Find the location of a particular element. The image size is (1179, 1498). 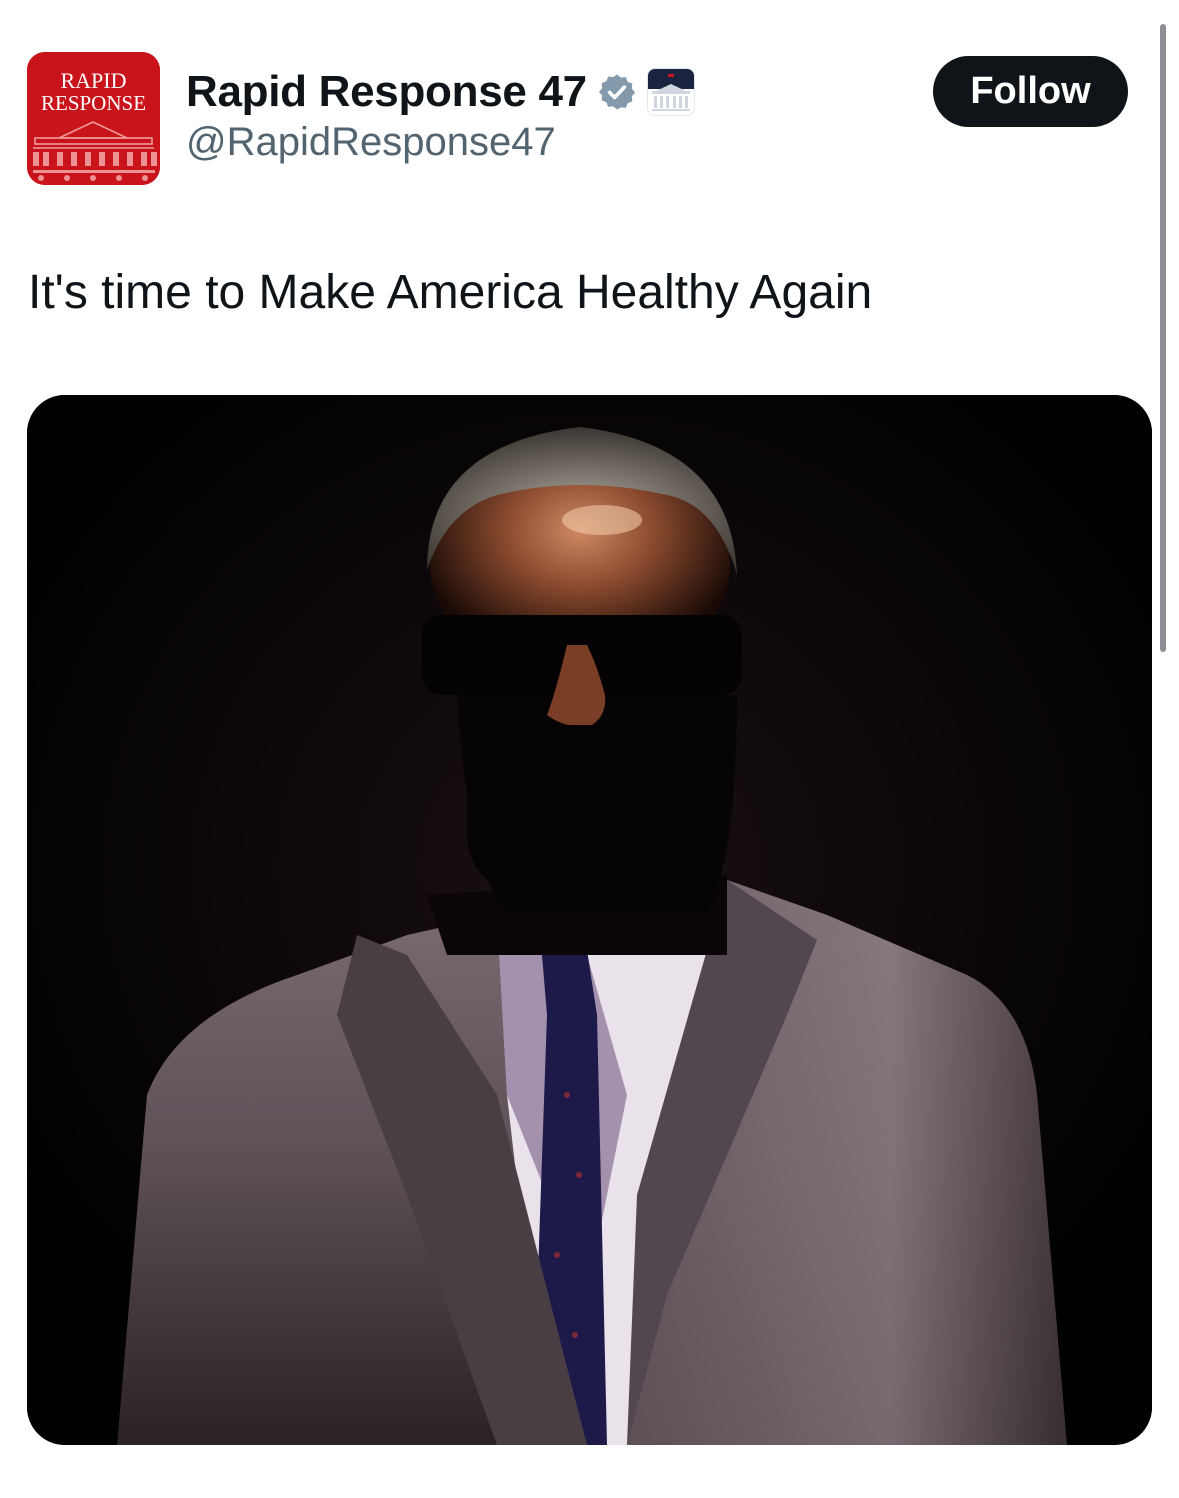

rapid-response-logo: RAPID RESPONSE is located at coordinates (93, 118).